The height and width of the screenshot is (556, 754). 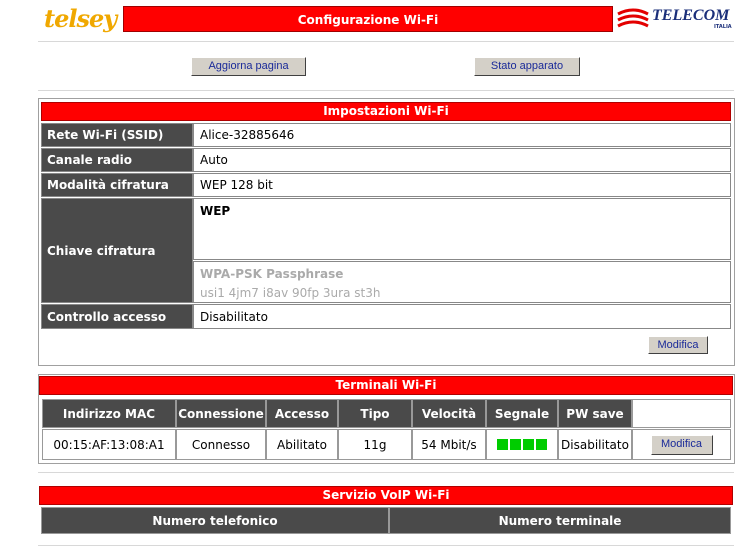 What do you see at coordinates (302, 413) in the screenshot?
I see `col-access: Accesso` at bounding box center [302, 413].